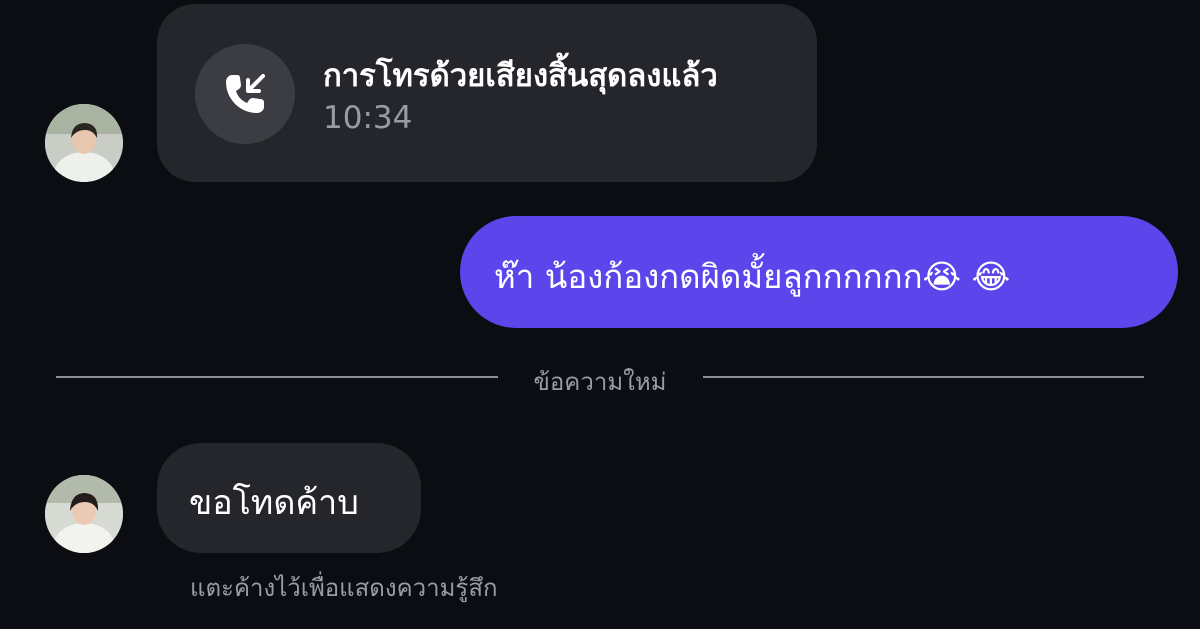 This screenshot has width=1200, height=629. What do you see at coordinates (752, 276) in the screenshot?
I see `outgoing-message-text: ห๊า น้องก้องกดผิดมั้ยลูกกกกกก😭 😂` at bounding box center [752, 276].